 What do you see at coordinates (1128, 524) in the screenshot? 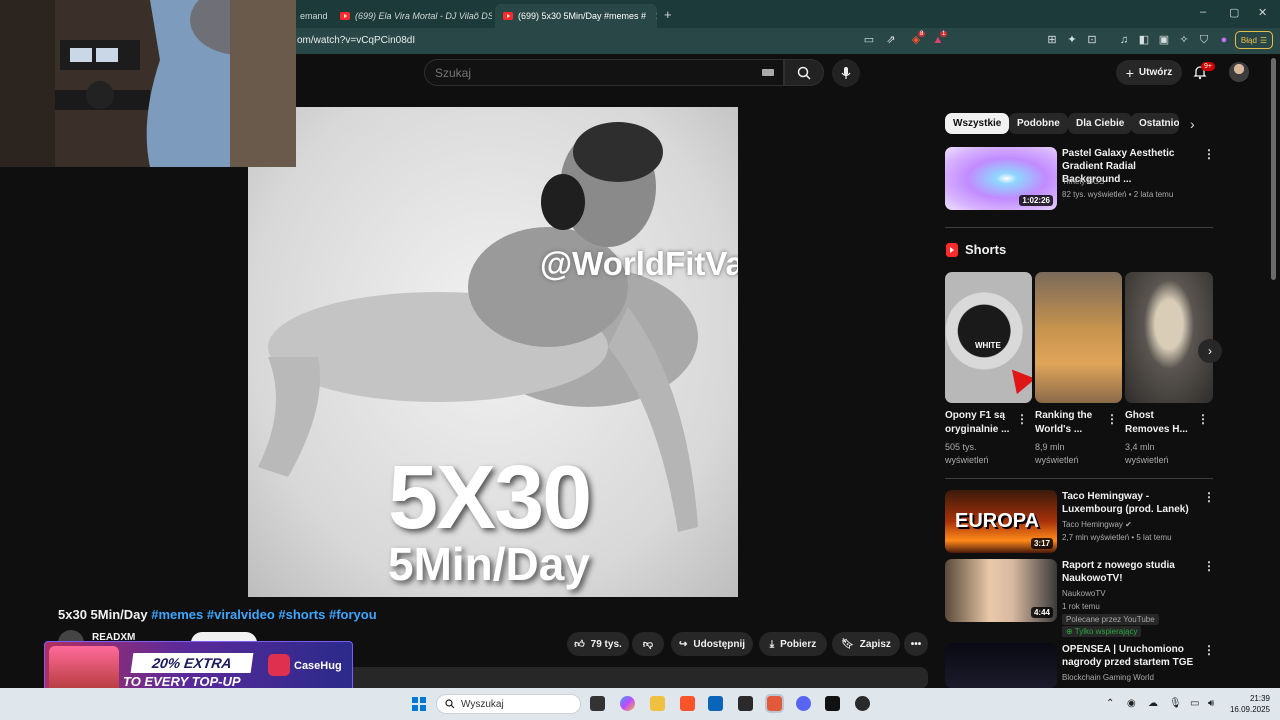
I see `verified-icon: ✔` at bounding box center [1128, 524].